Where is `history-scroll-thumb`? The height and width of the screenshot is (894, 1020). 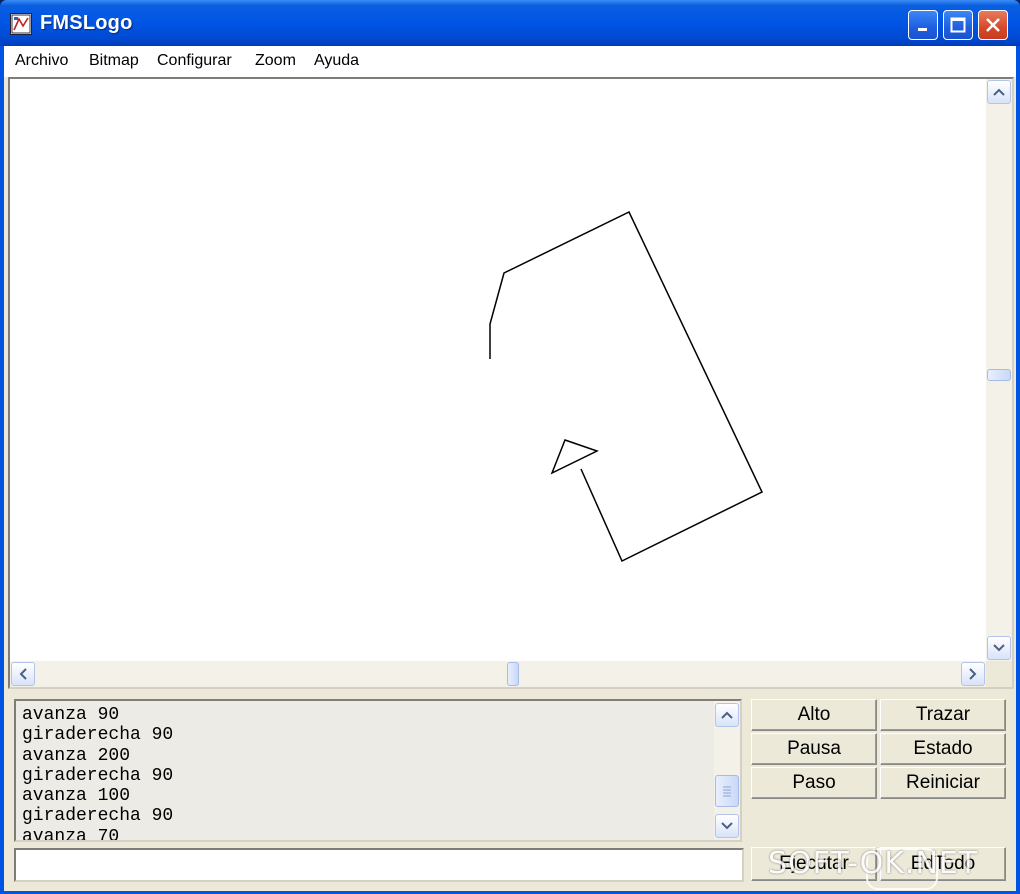 history-scroll-thumb is located at coordinates (727, 791).